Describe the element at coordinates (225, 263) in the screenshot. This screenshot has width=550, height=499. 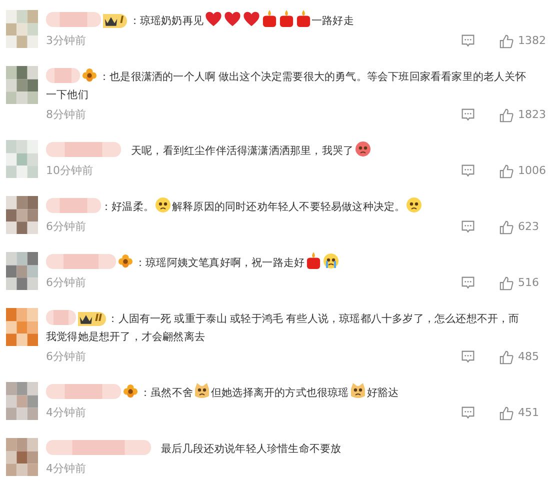
I see `comment-text: 琼瑶阿姨文笔真好啊，祝一路走好` at that location.